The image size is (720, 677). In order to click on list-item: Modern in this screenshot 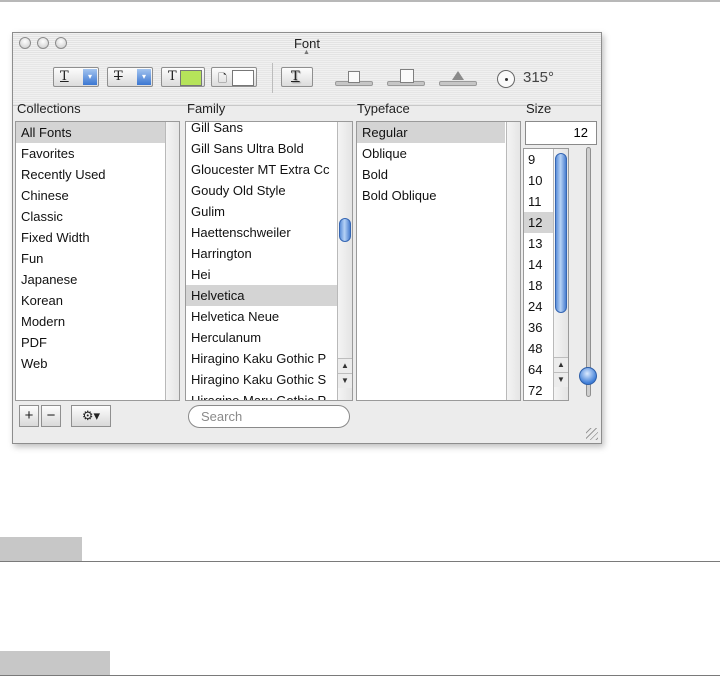, I will do `click(91, 321)`.